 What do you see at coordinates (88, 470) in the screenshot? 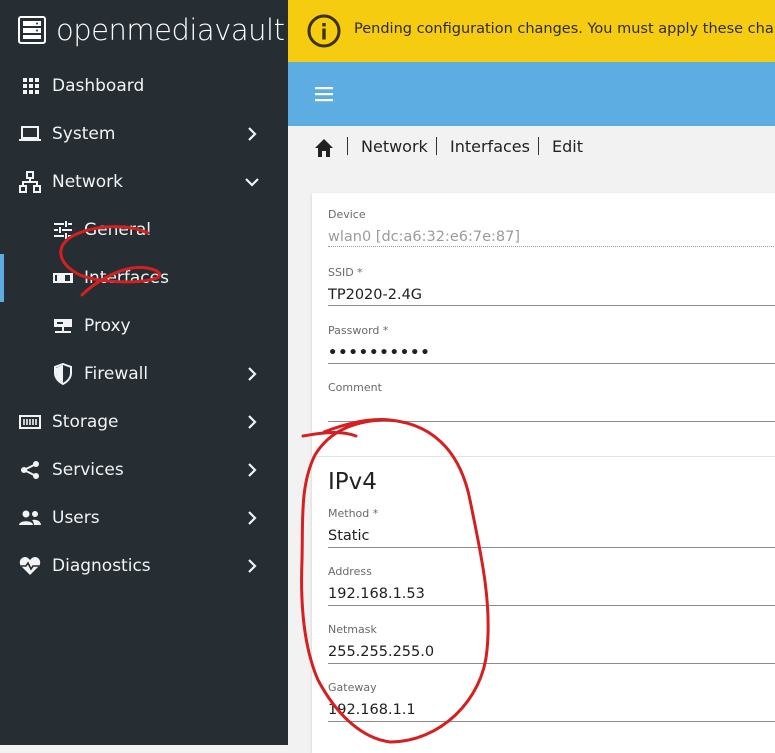
I see `sidebar-item-label: Services` at bounding box center [88, 470].